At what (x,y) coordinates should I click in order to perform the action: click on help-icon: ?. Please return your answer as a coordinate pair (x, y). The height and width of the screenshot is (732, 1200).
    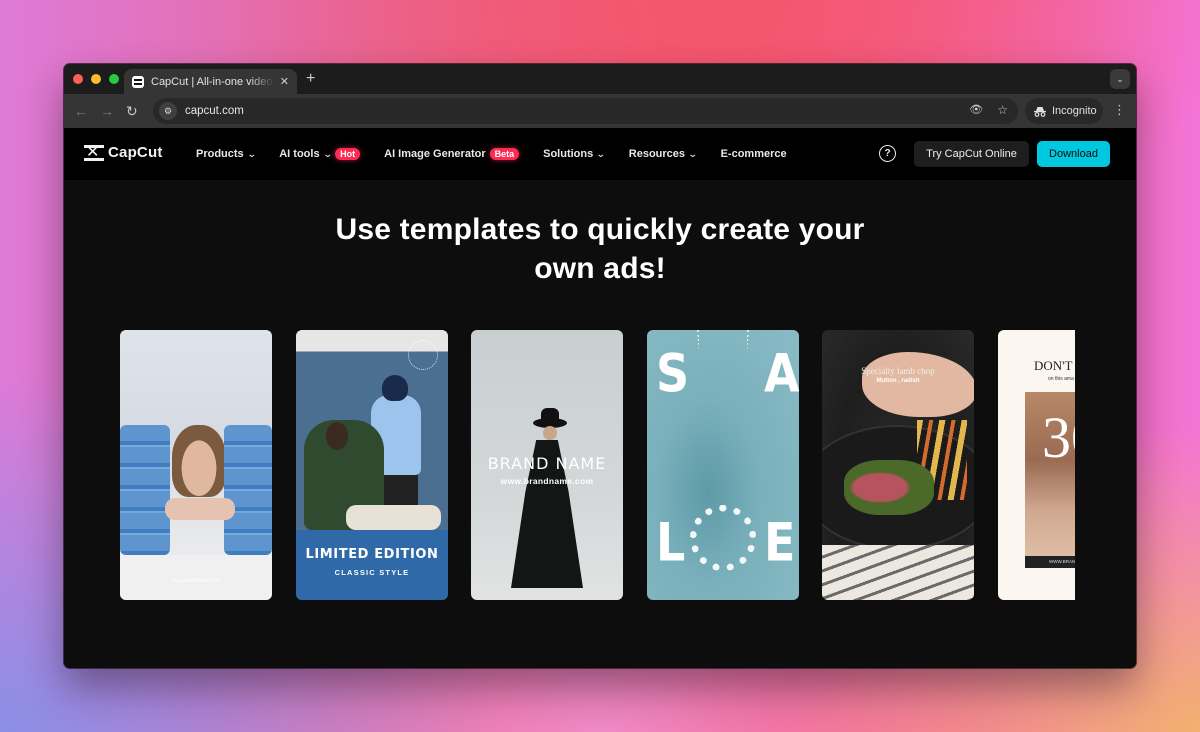
    Looking at the image, I should click on (887, 153).